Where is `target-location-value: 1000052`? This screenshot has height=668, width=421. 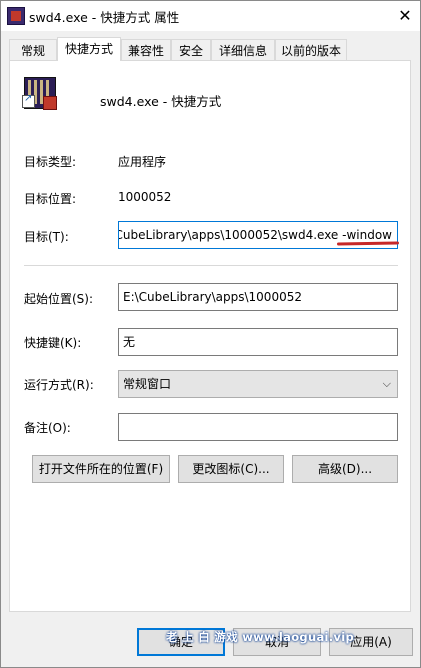 target-location-value: 1000052 is located at coordinates (145, 197).